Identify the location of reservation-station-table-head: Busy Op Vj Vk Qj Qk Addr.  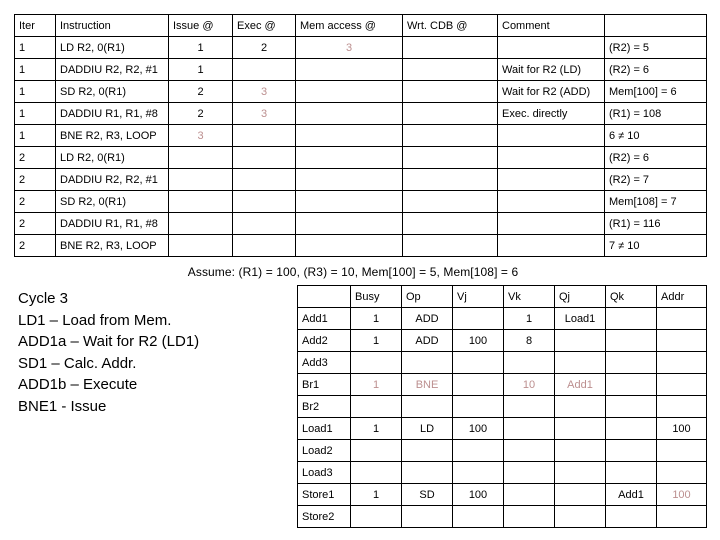
(502, 296).